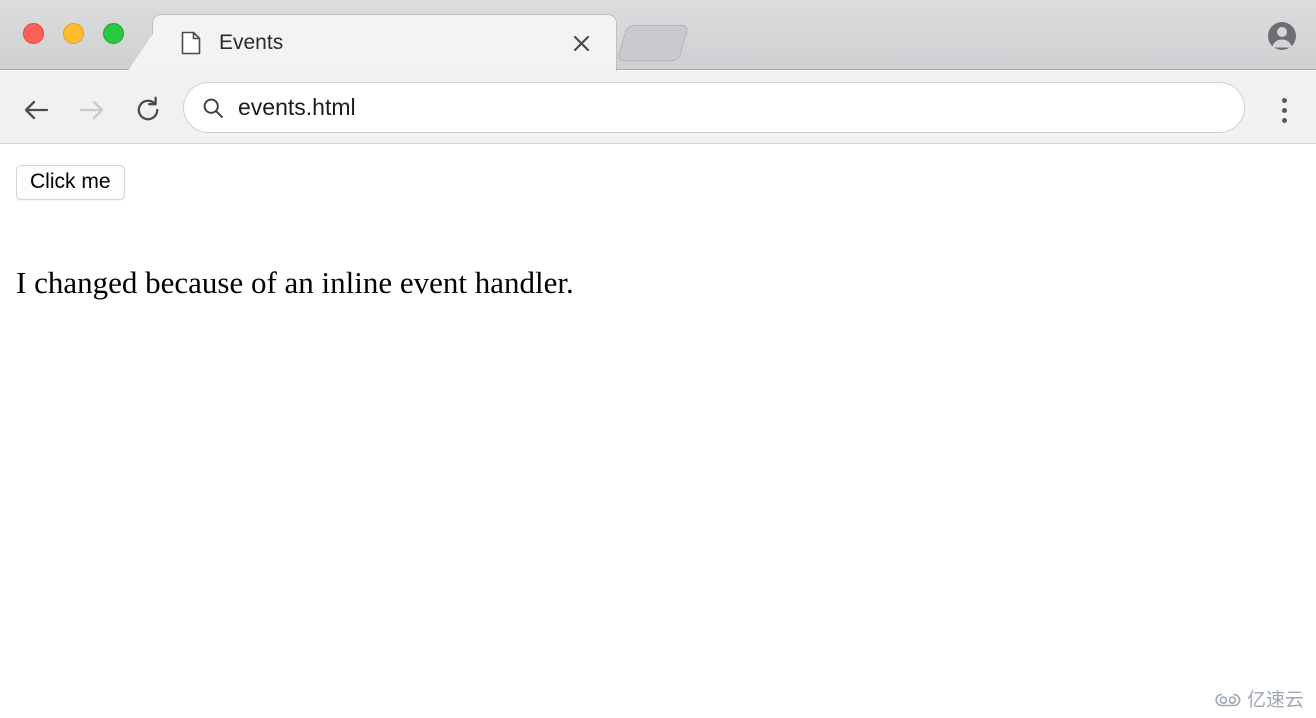  I want to click on reload-button, so click(148, 110).